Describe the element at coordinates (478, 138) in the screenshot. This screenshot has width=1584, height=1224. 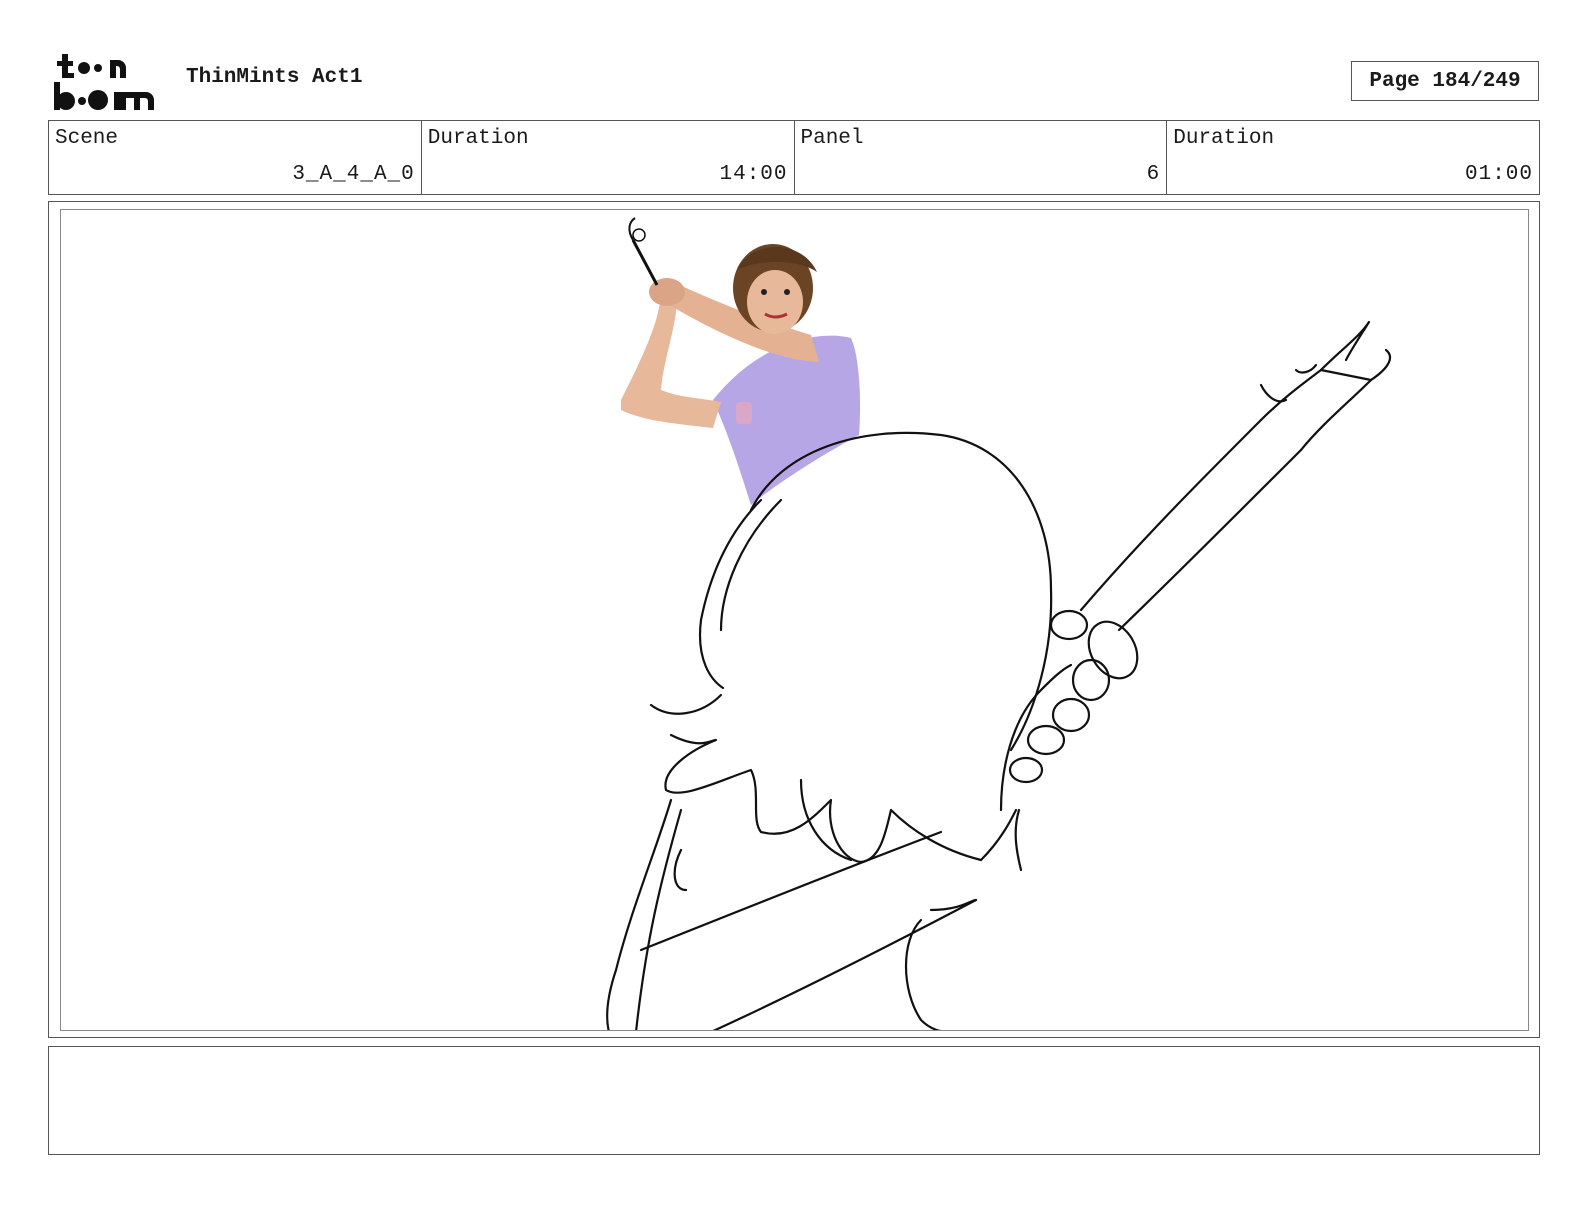
I see `scene-duration-label: Duration` at that location.